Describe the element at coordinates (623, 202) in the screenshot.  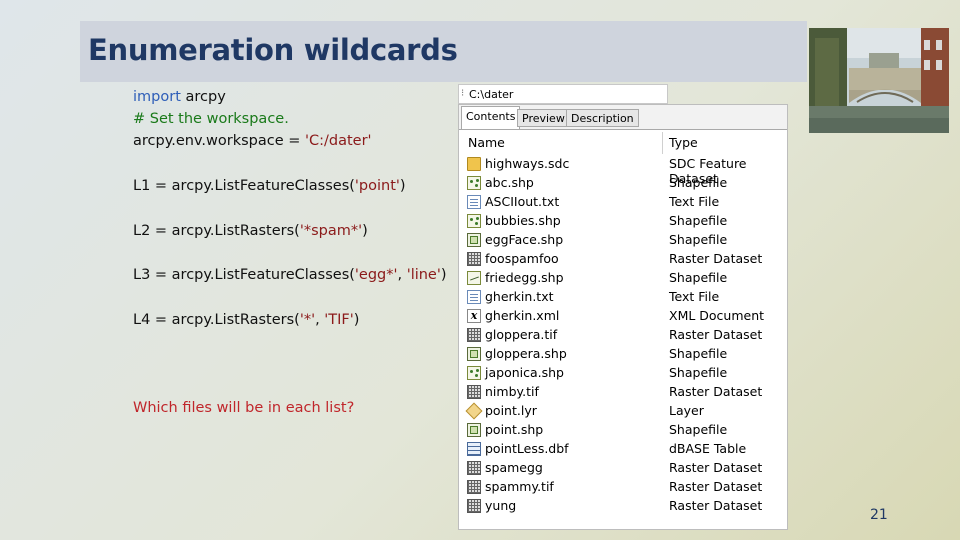
I see `list-item: ASCIIout.txt Text File` at that location.